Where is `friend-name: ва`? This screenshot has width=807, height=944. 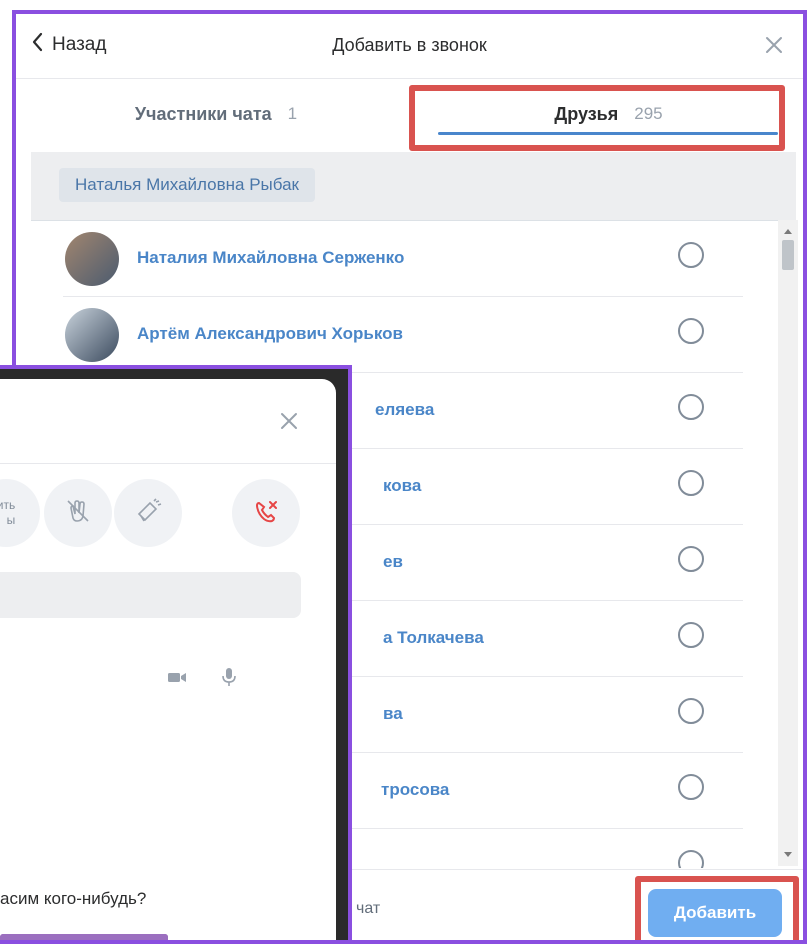 friend-name: ва is located at coordinates (393, 714).